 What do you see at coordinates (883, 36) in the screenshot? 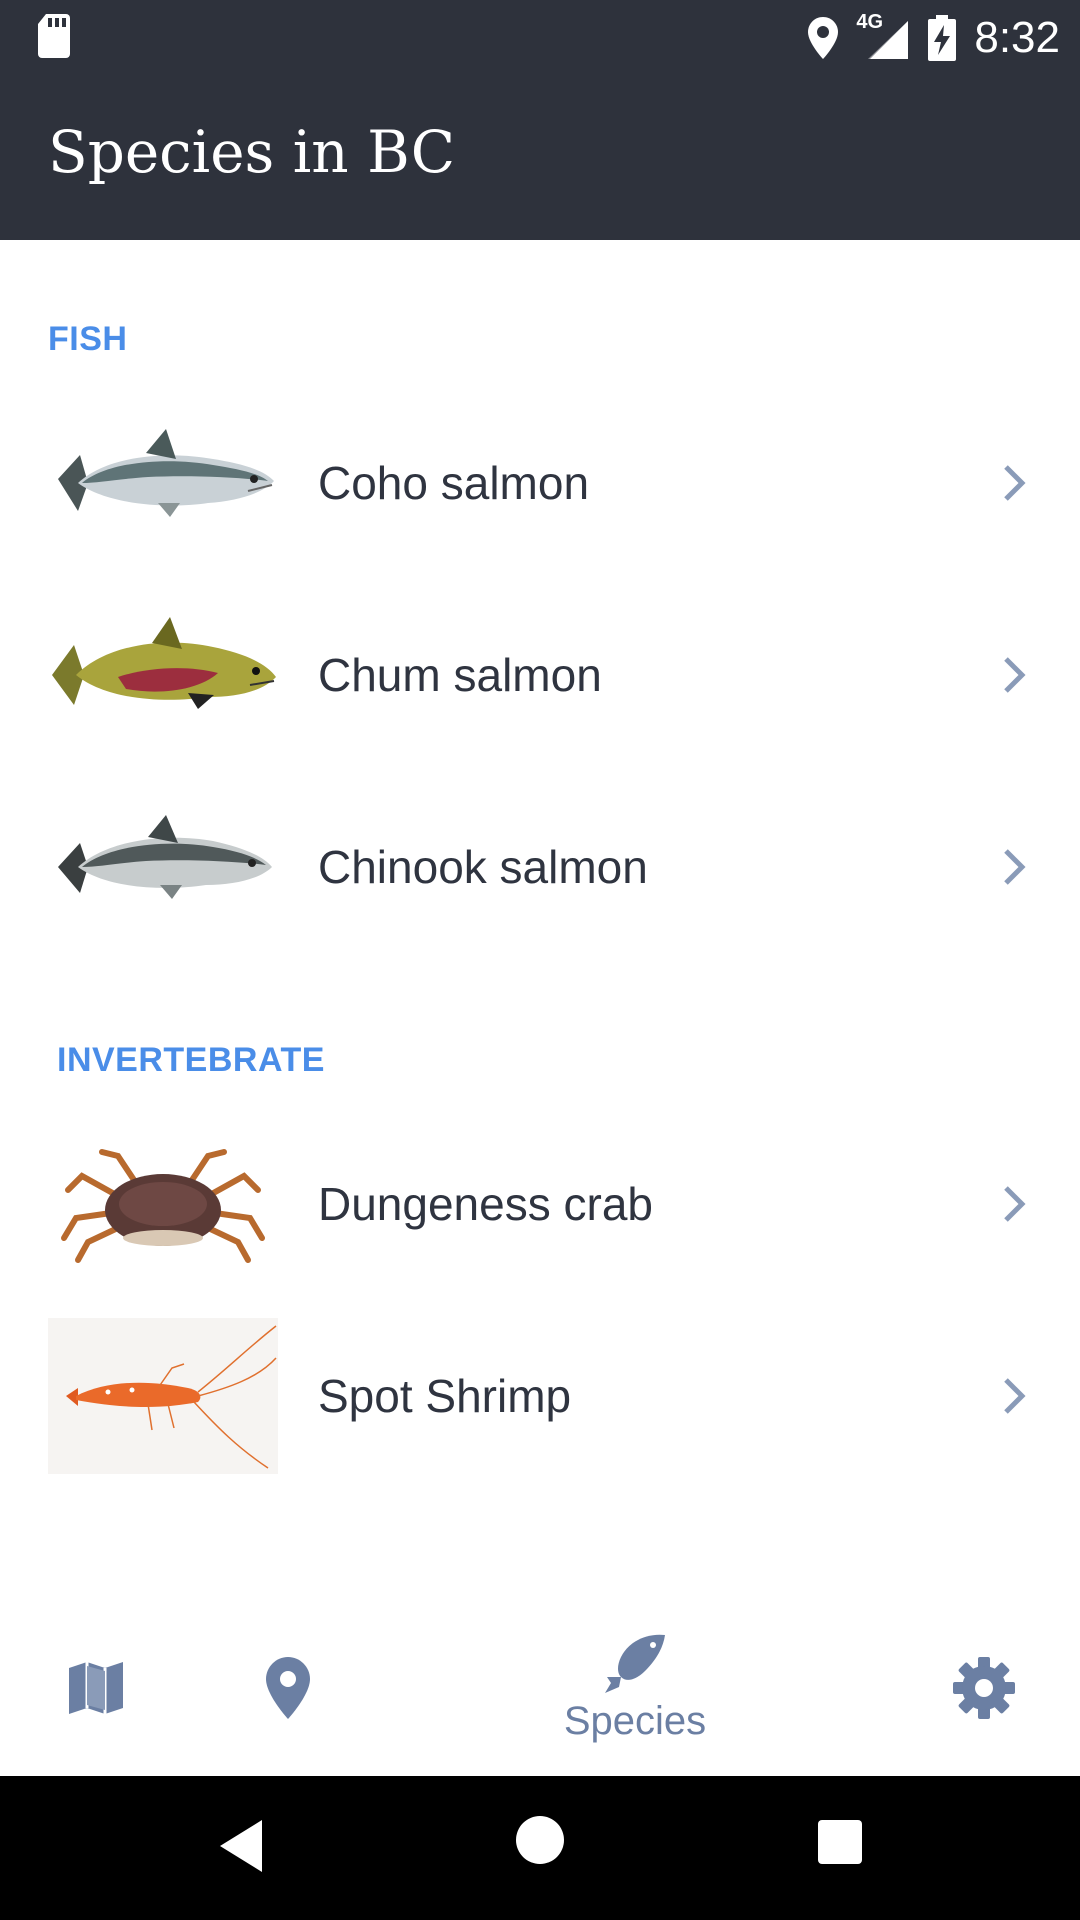
I see `signal-icon: 4G` at bounding box center [883, 36].